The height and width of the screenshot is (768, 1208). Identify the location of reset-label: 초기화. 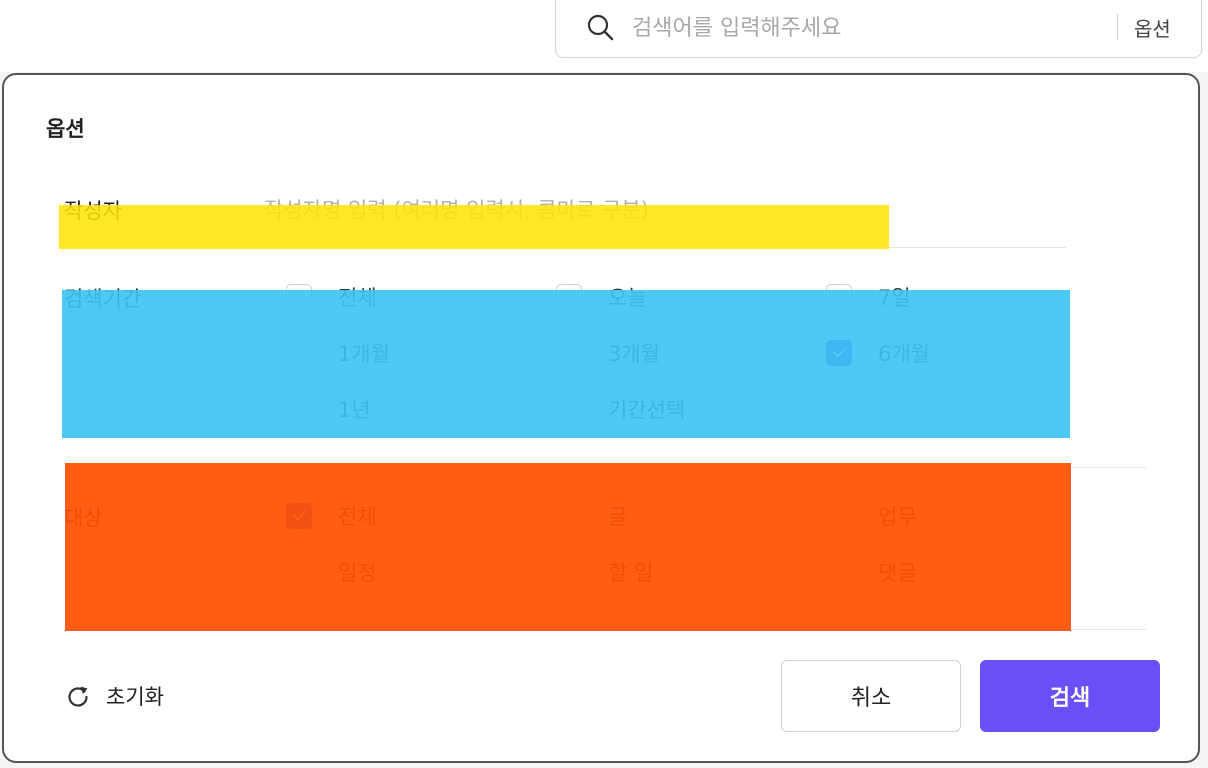
(135, 697).